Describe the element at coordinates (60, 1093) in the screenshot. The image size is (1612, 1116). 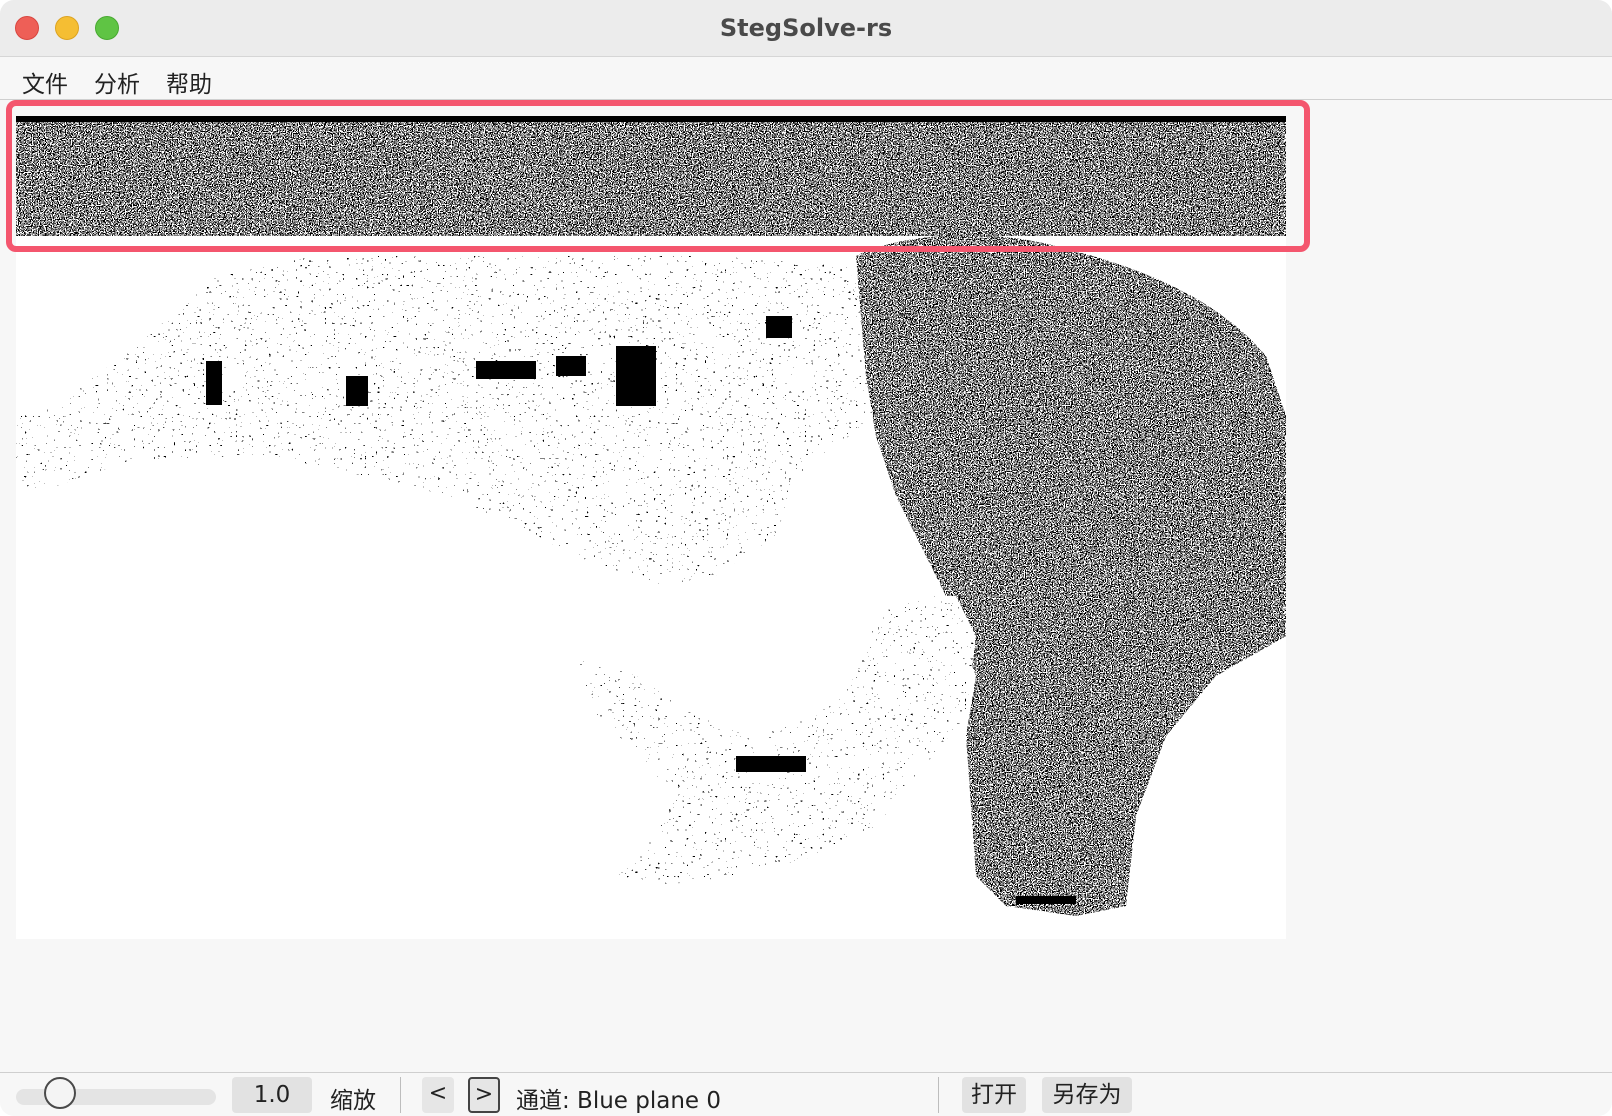
I see `zoom-slider-thumb` at that location.